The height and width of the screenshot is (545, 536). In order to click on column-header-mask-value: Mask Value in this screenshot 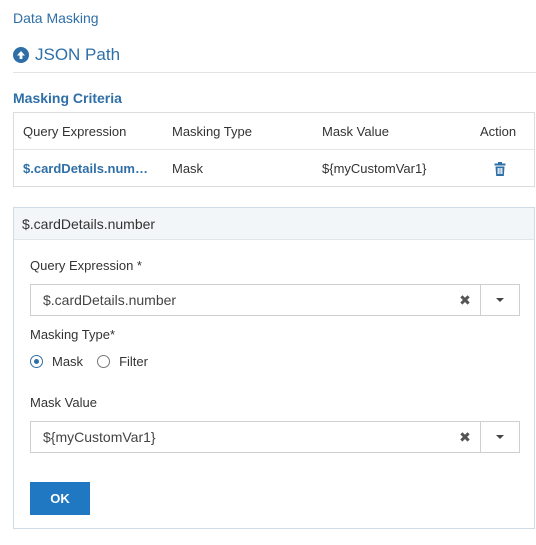, I will do `click(355, 131)`.